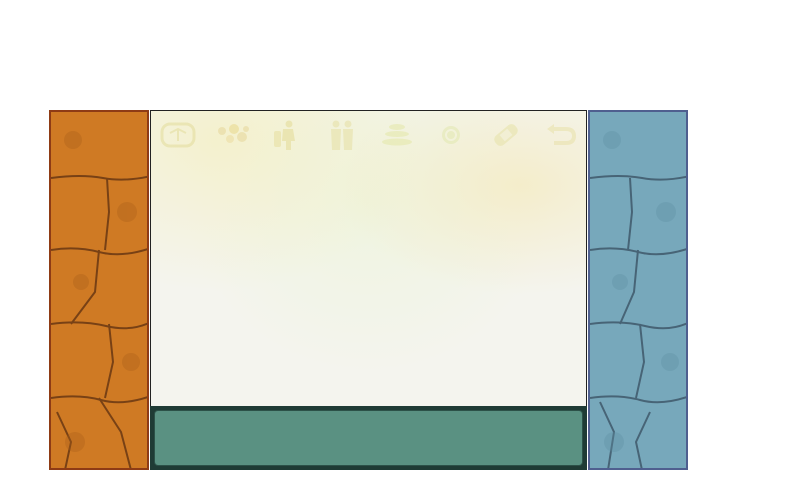 This screenshot has height=480, width=800. I want to click on return-arrow-icon, so click(561, 135).